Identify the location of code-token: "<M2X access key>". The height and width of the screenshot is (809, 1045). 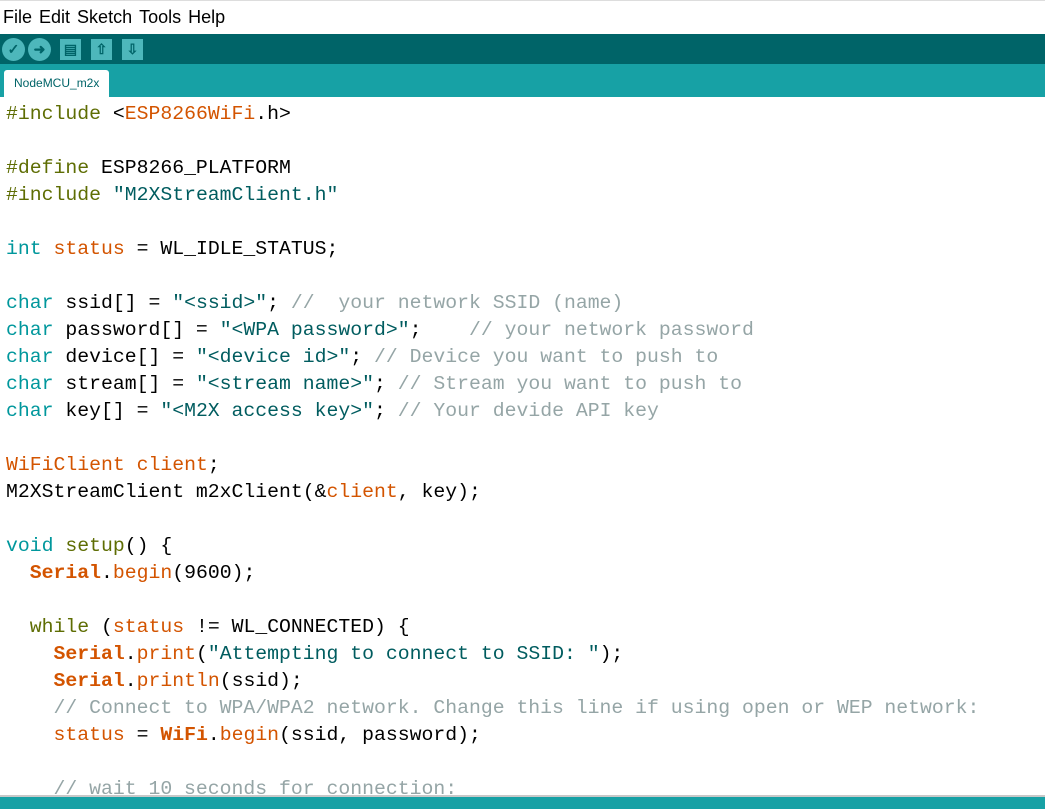
(267, 411).